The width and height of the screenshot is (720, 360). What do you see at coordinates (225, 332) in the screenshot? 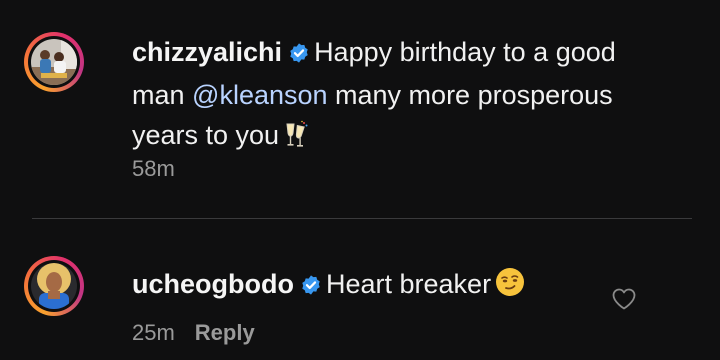
I see `reply-button: Reply` at bounding box center [225, 332].